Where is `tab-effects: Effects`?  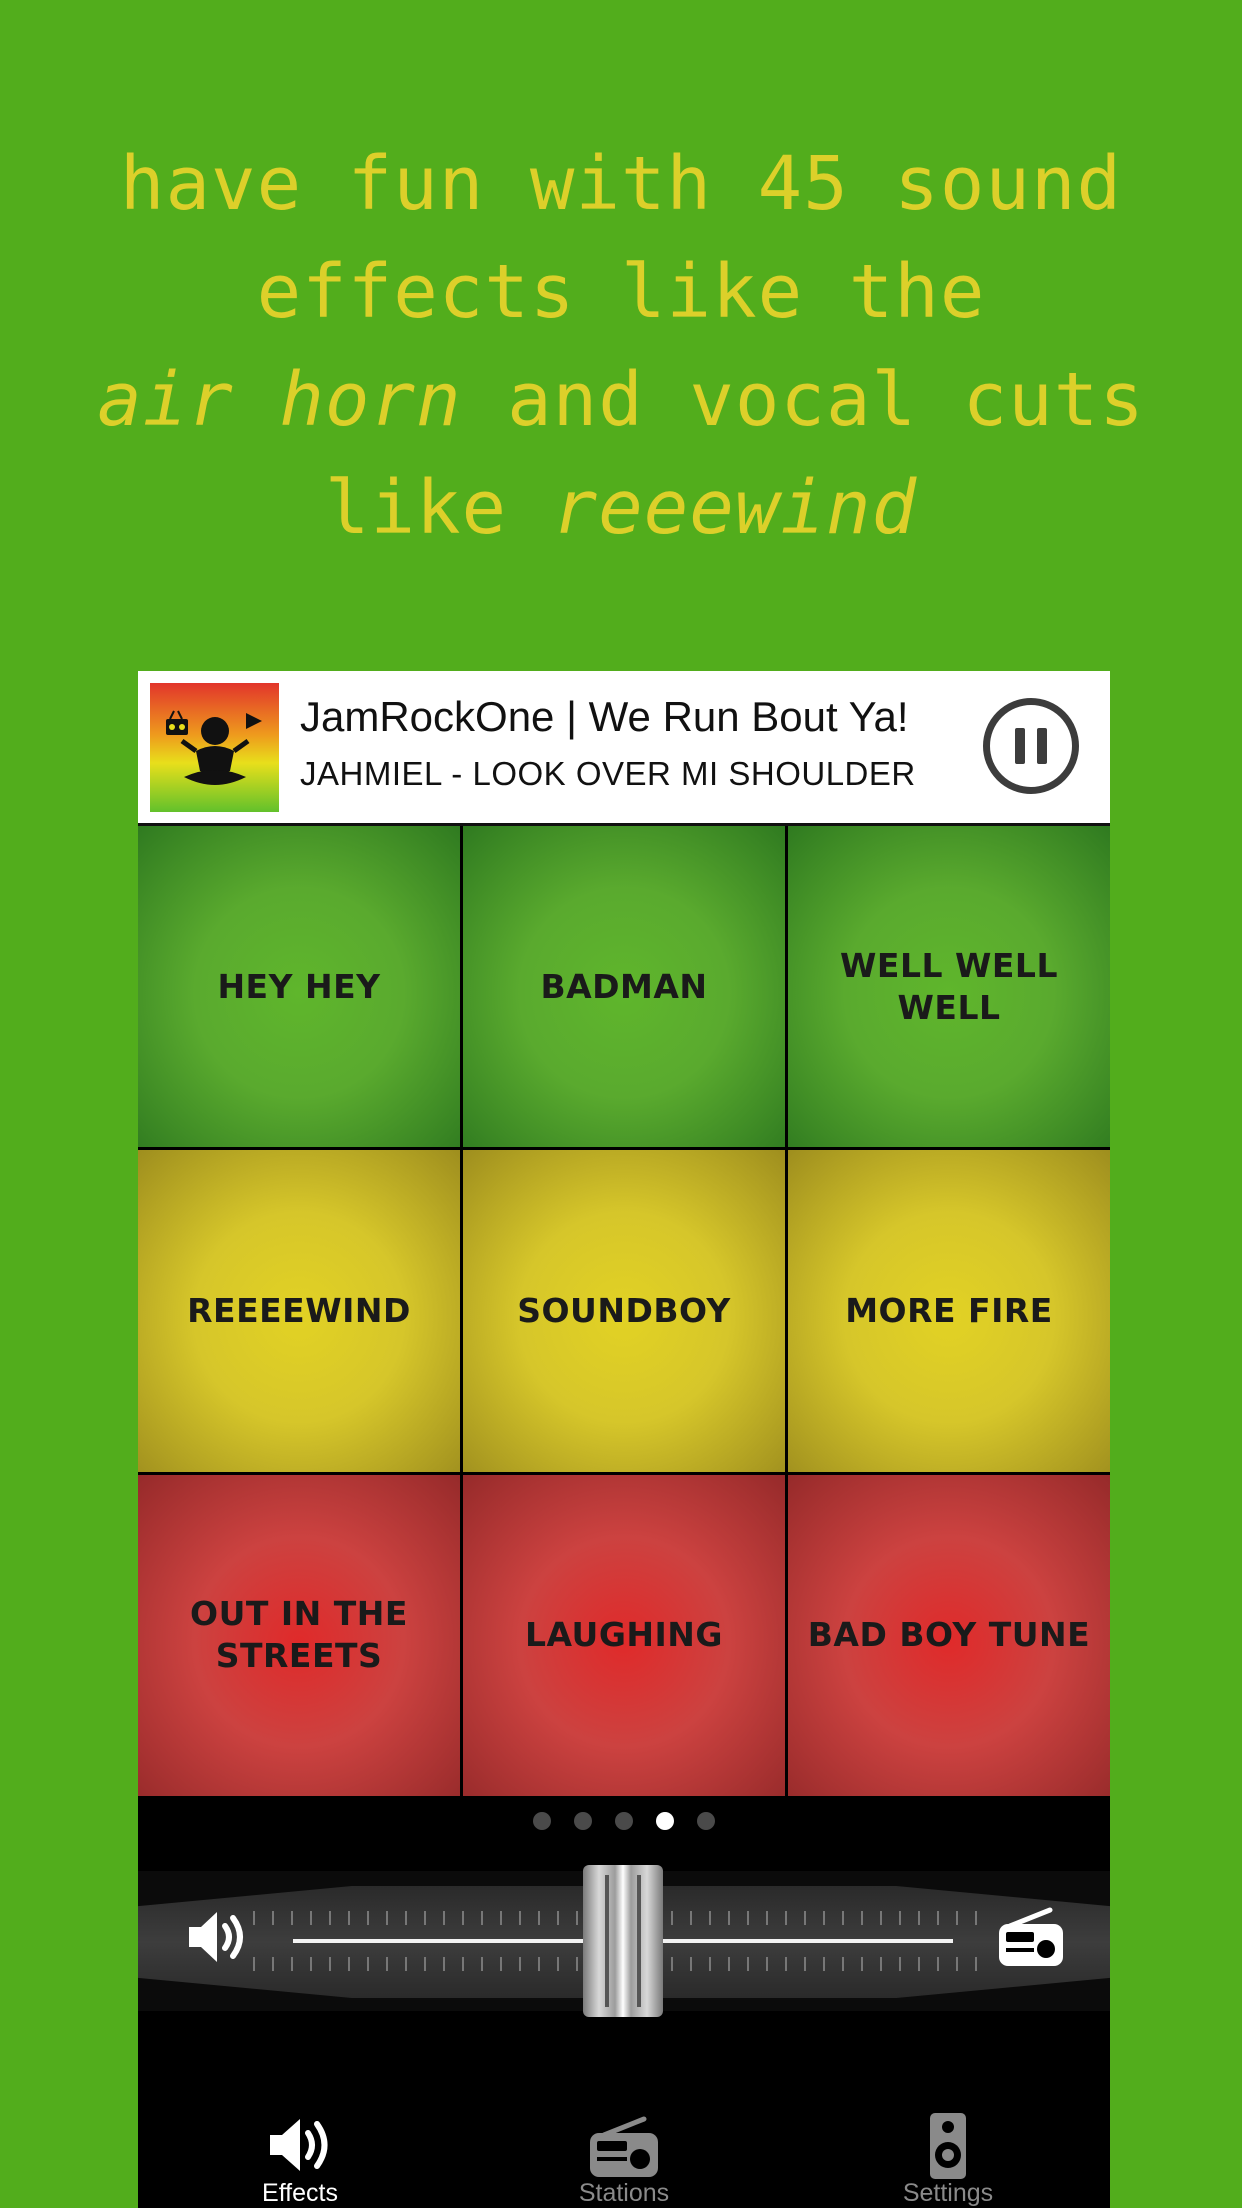
tab-effects: Effects is located at coordinates (300, 2144).